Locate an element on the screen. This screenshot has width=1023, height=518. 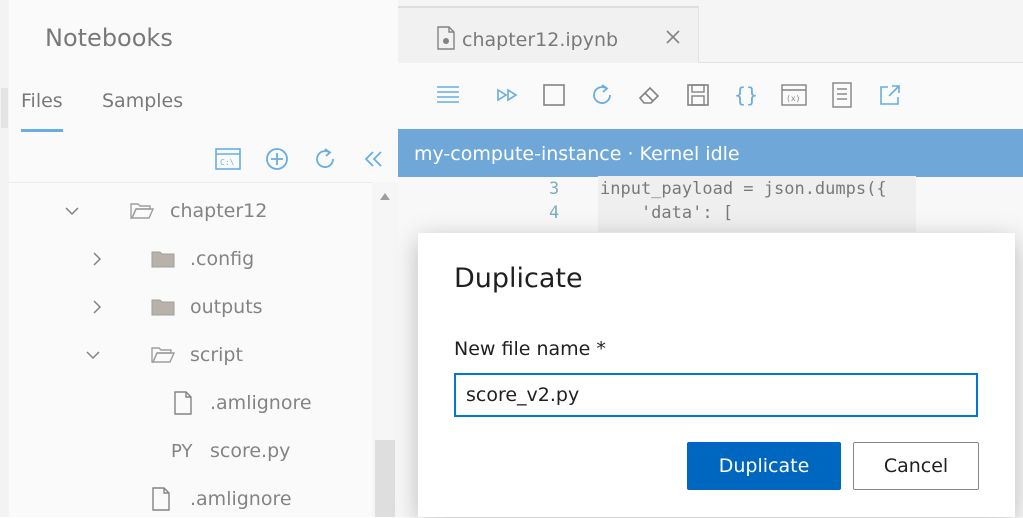
new-file-name-input is located at coordinates (716, 395).